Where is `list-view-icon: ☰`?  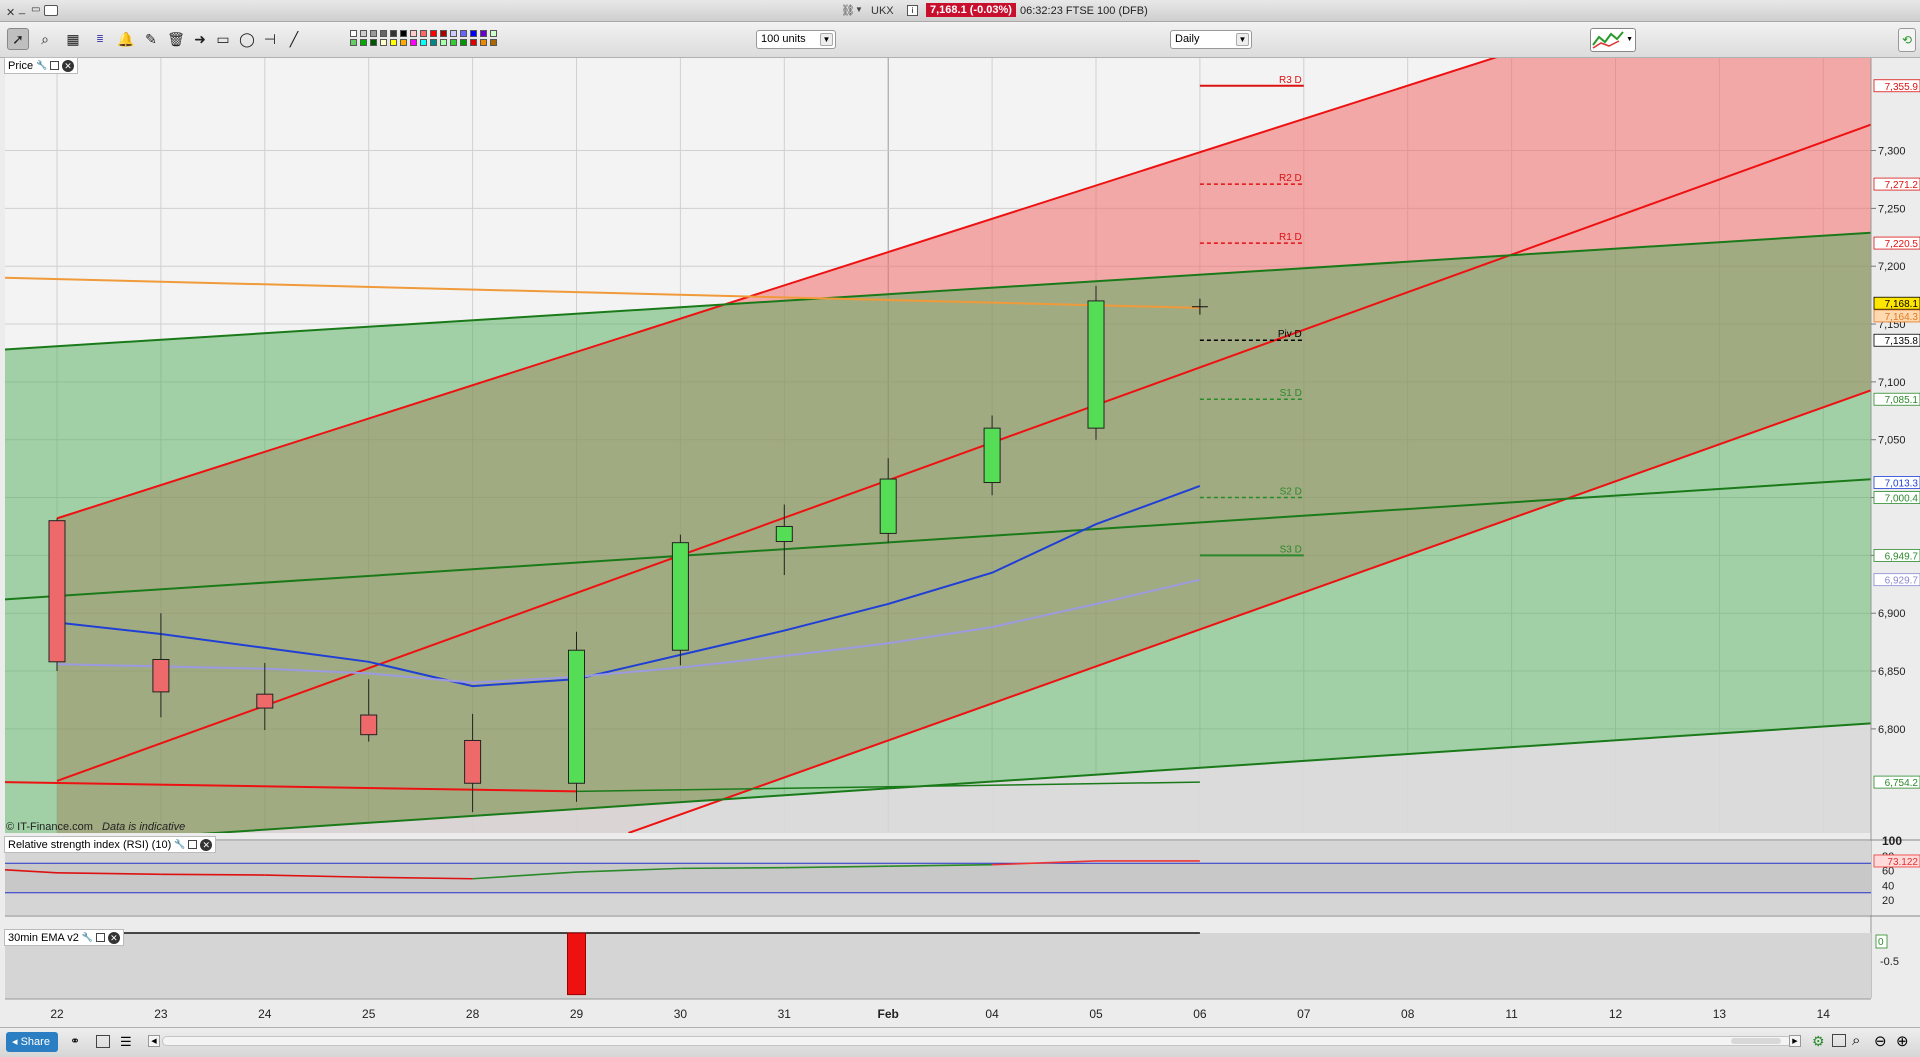 list-view-icon: ☰ is located at coordinates (126, 1042).